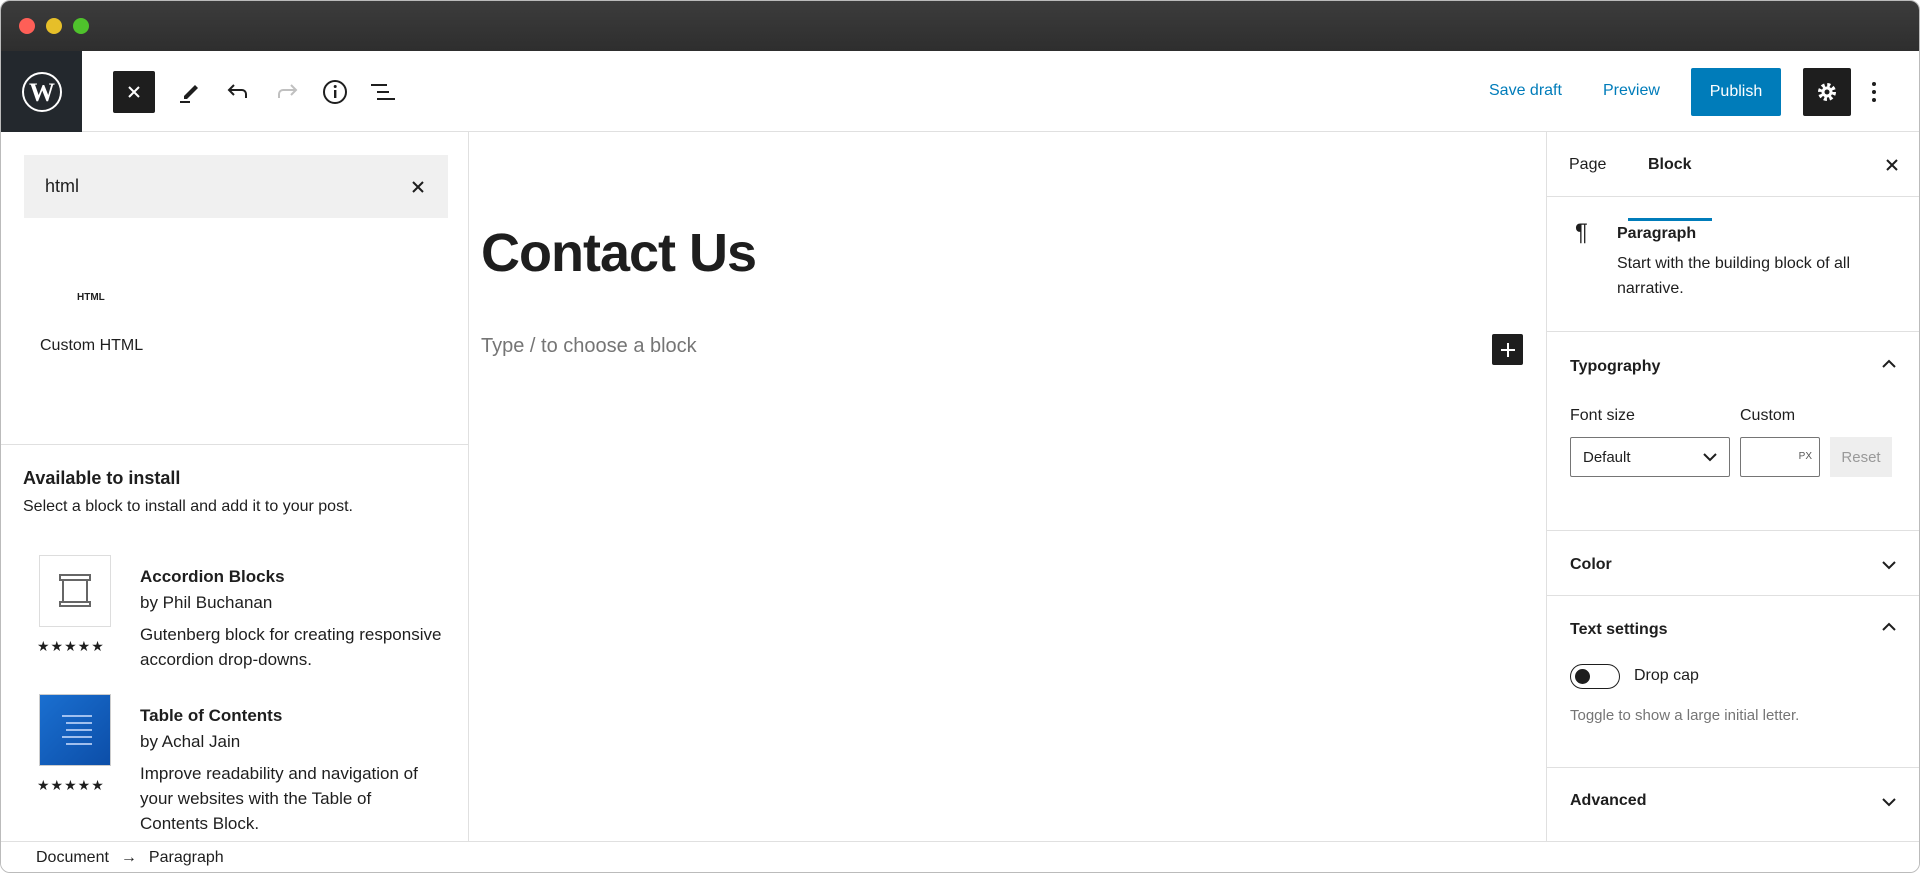 The image size is (1920, 873). What do you see at coordinates (1892, 165) in the screenshot?
I see `close-sidebar-icon` at bounding box center [1892, 165].